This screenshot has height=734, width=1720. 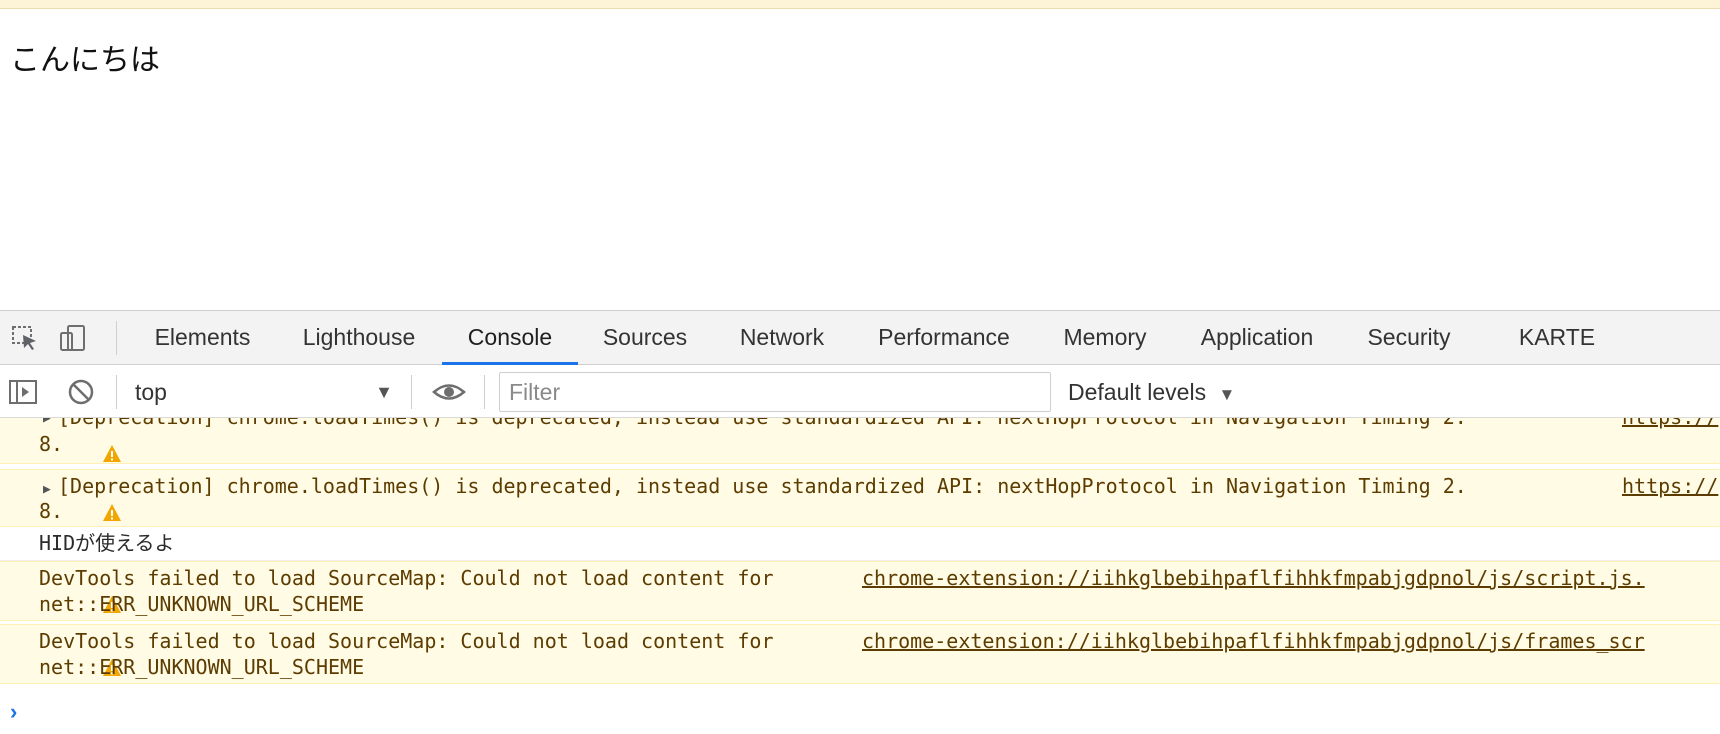 I want to click on console-filter-input, so click(x=775, y=392).